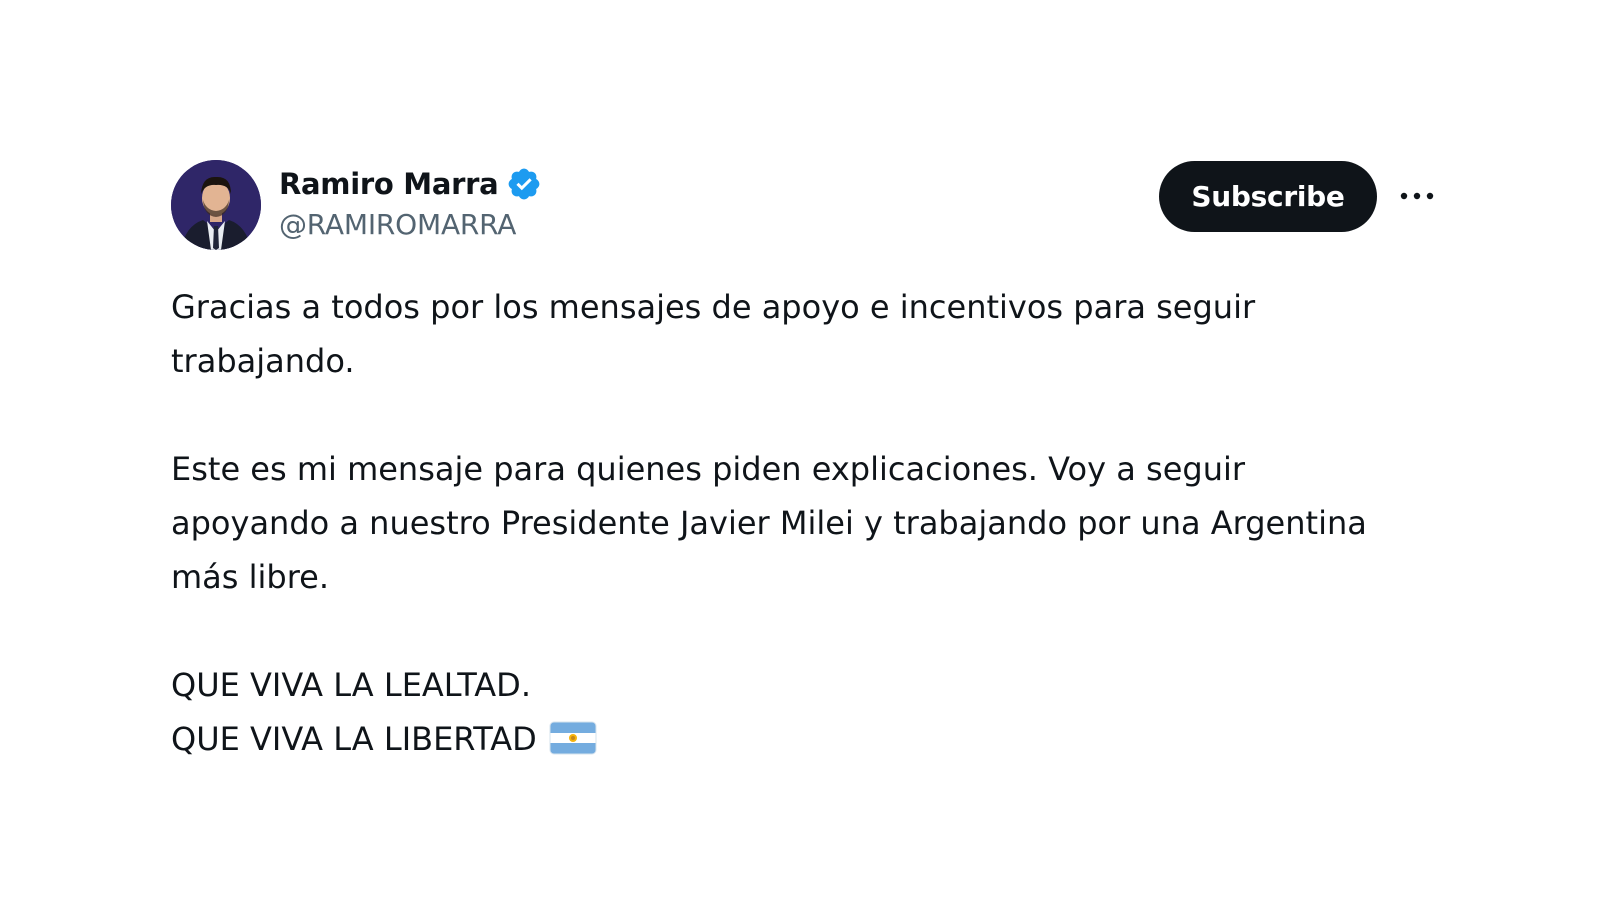  I want to click on author-names: Ramiro Marra @RAMIROMARRA, so click(410, 201).